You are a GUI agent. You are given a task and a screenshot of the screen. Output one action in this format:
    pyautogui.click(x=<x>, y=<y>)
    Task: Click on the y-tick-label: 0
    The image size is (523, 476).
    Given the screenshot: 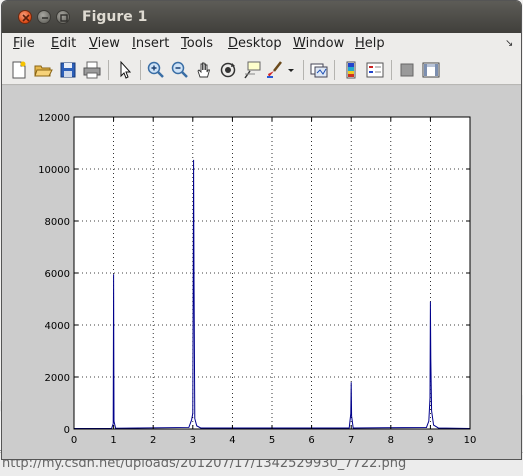 What is the action you would take?
    pyautogui.click(x=67, y=430)
    